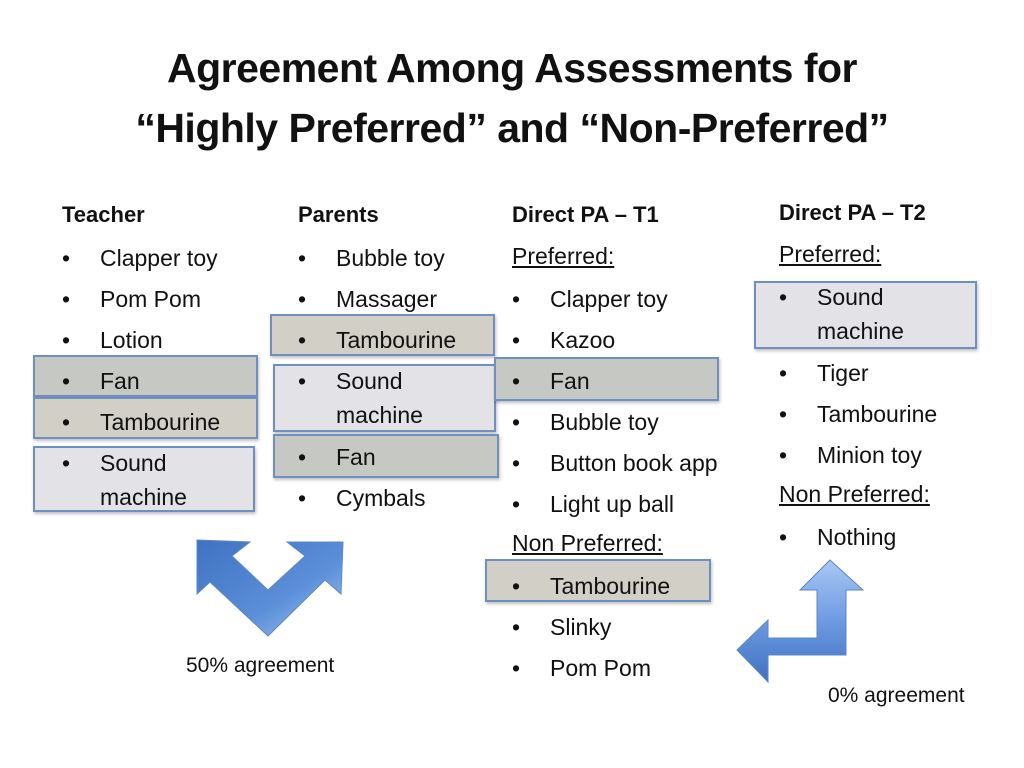 The width and height of the screenshot is (1024, 768). I want to click on list-item: • Lotion, so click(112, 340).